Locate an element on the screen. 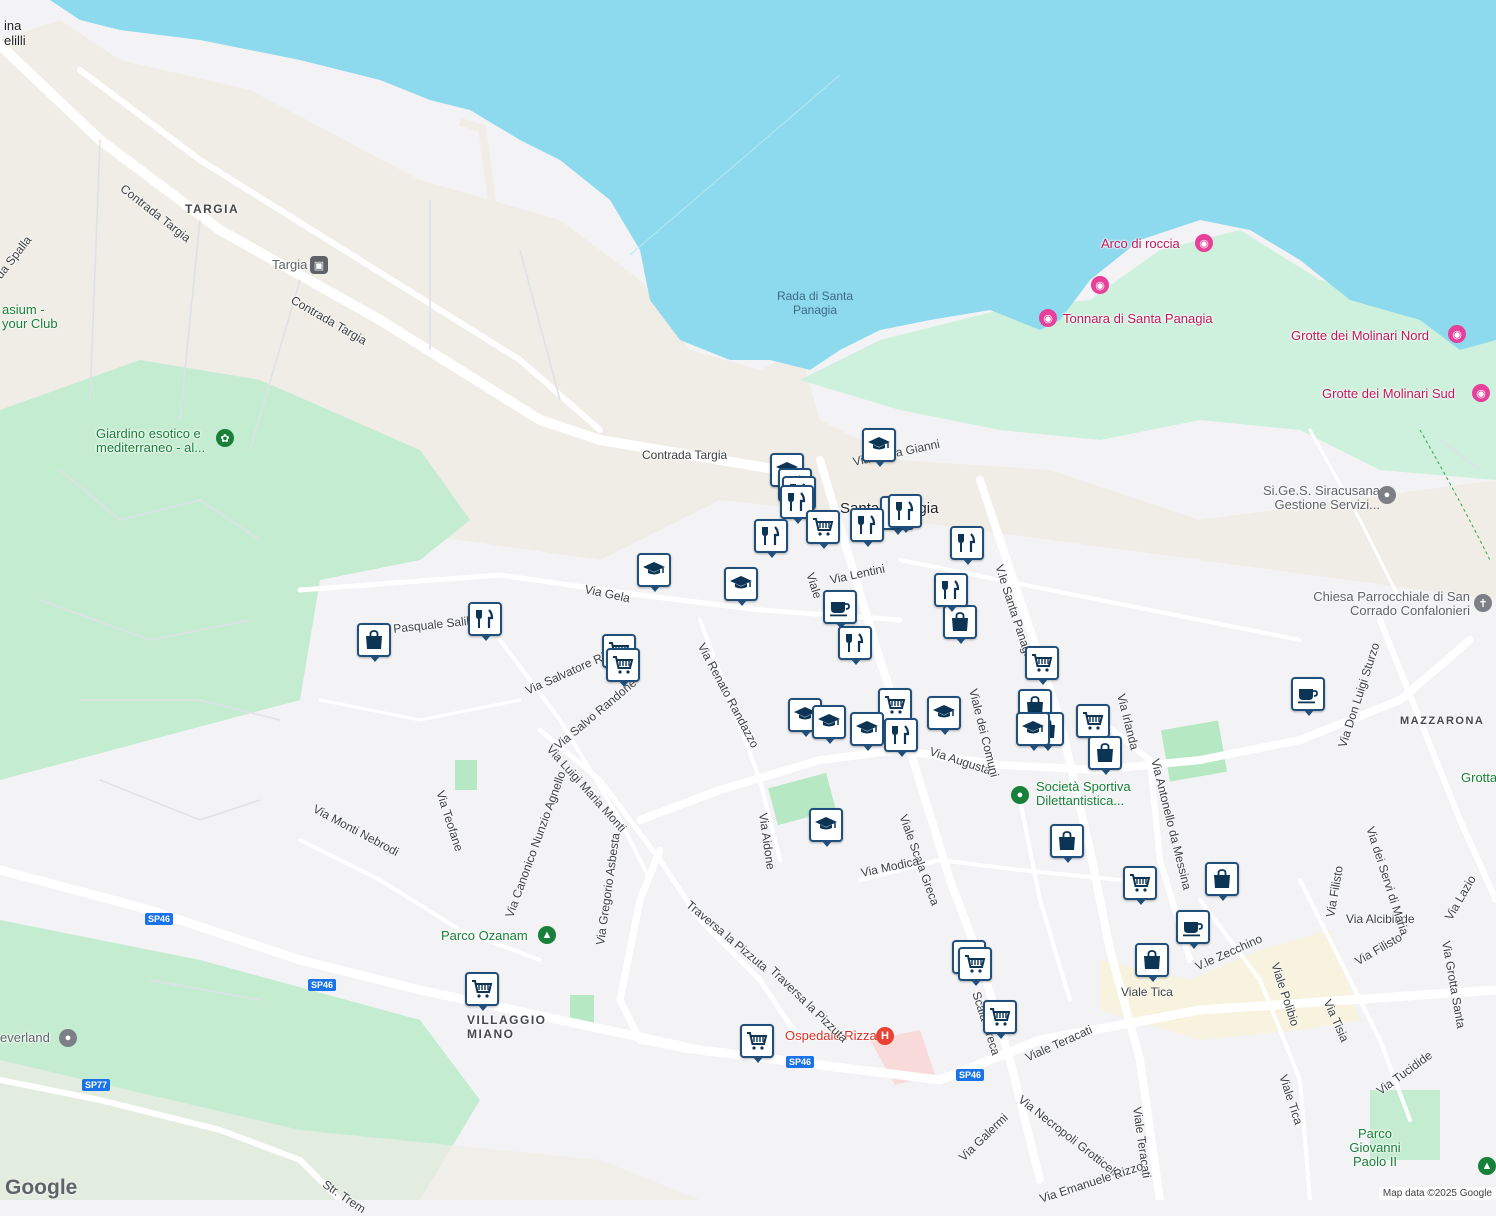 Image resolution: width=1496 pixels, height=1216 pixels. place-label-mazzarona: MAZZARONA is located at coordinates (1442, 721).